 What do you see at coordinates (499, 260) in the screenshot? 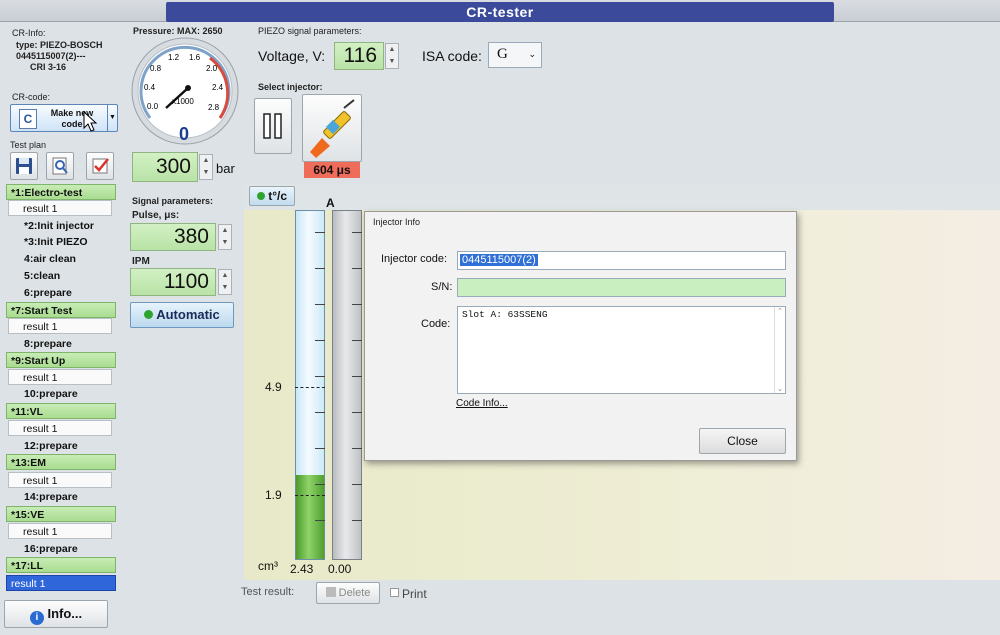
I see `injector-code-value: 0445115007(2)` at bounding box center [499, 260].